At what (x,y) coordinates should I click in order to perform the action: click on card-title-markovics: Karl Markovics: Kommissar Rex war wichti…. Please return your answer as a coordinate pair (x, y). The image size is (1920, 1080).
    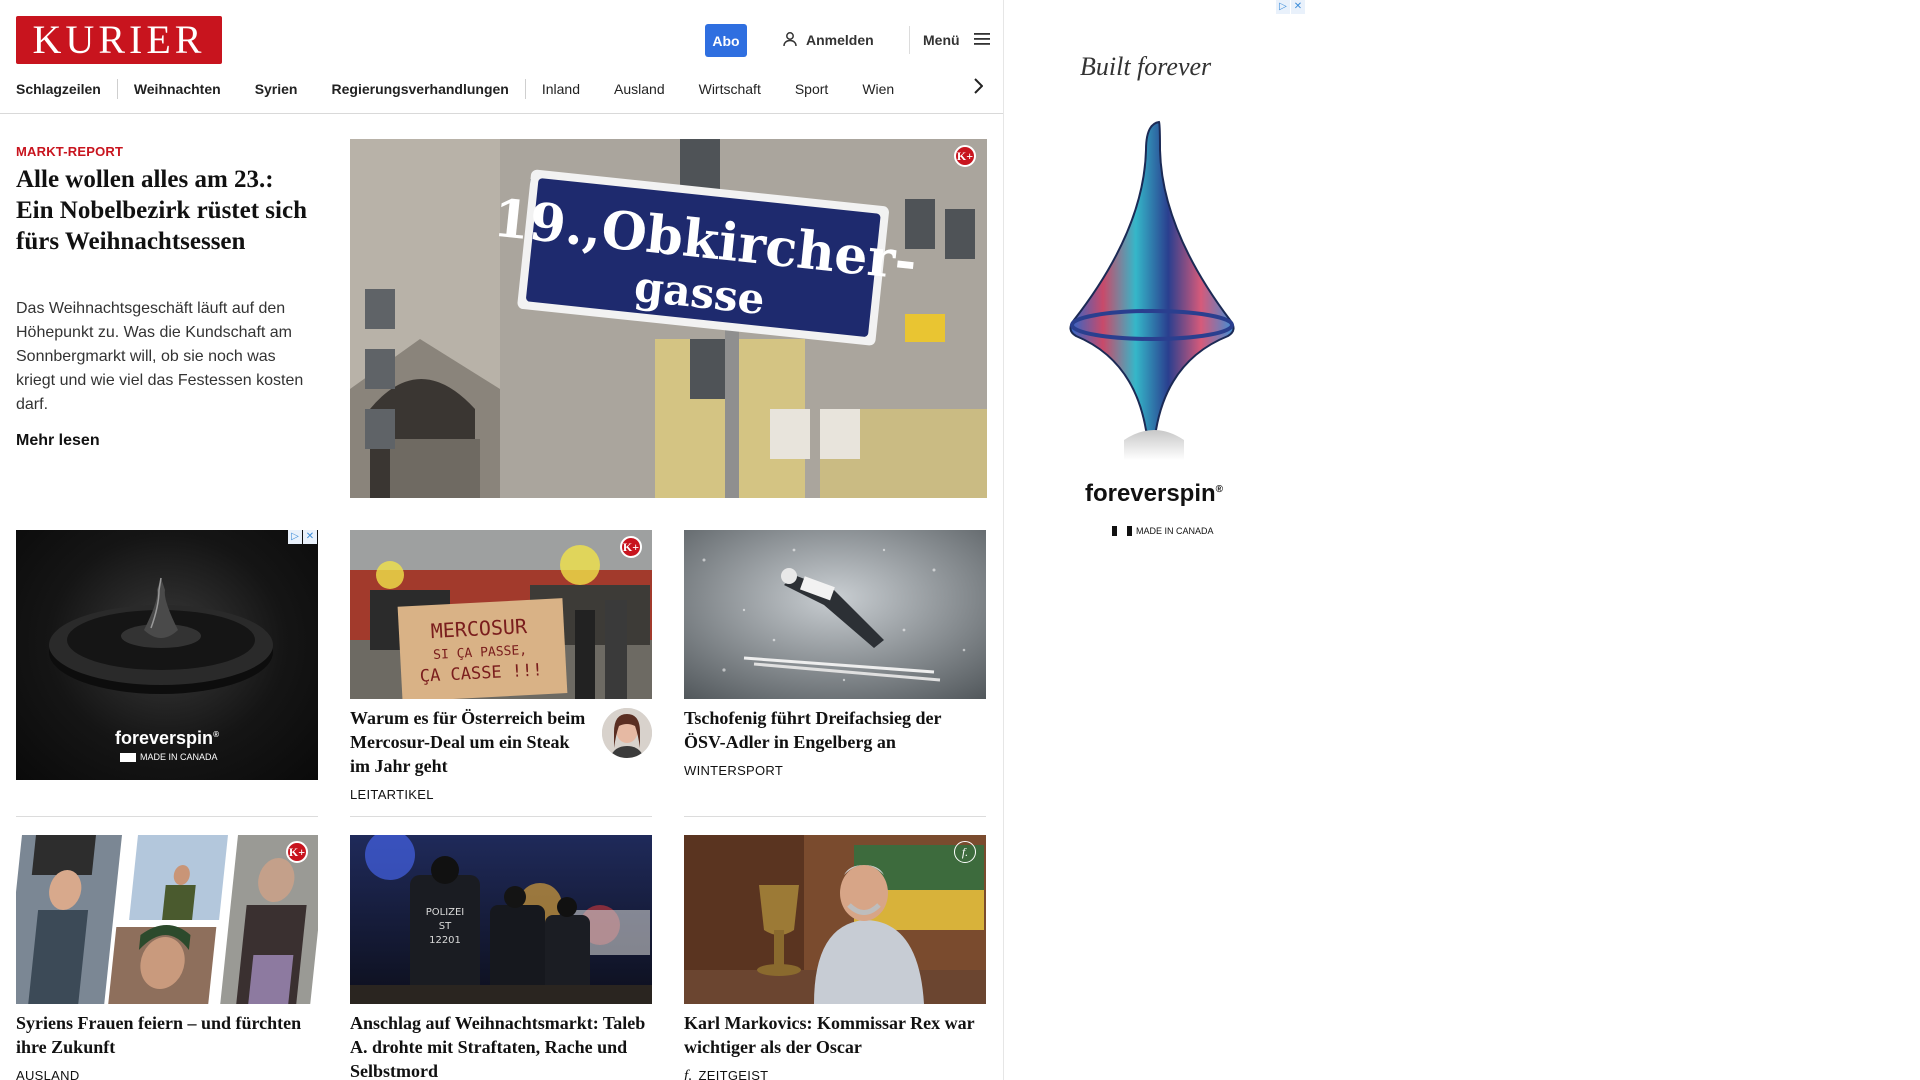
    Looking at the image, I should click on (835, 1035).